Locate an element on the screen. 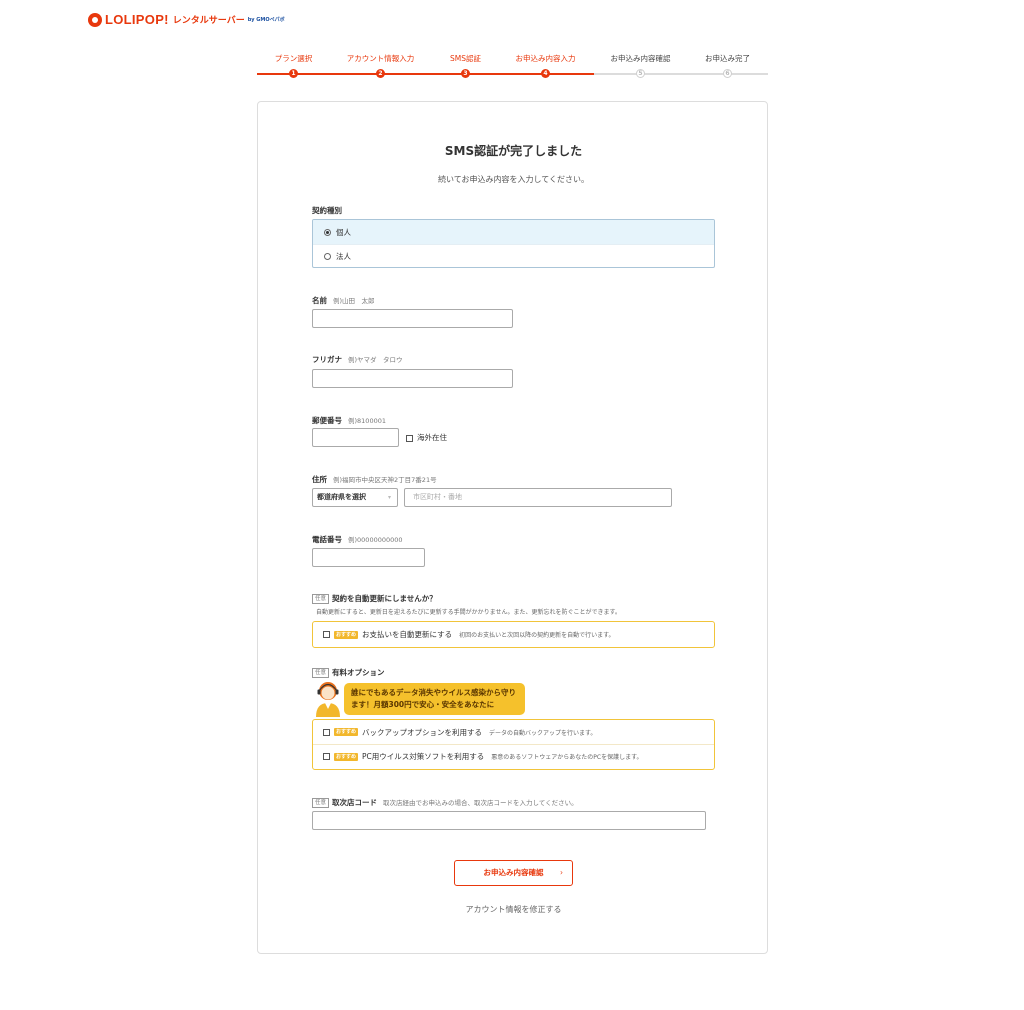 This screenshot has width=1024, height=1010. phone-label: 電話番号 例)00000000000 is located at coordinates (357, 539).